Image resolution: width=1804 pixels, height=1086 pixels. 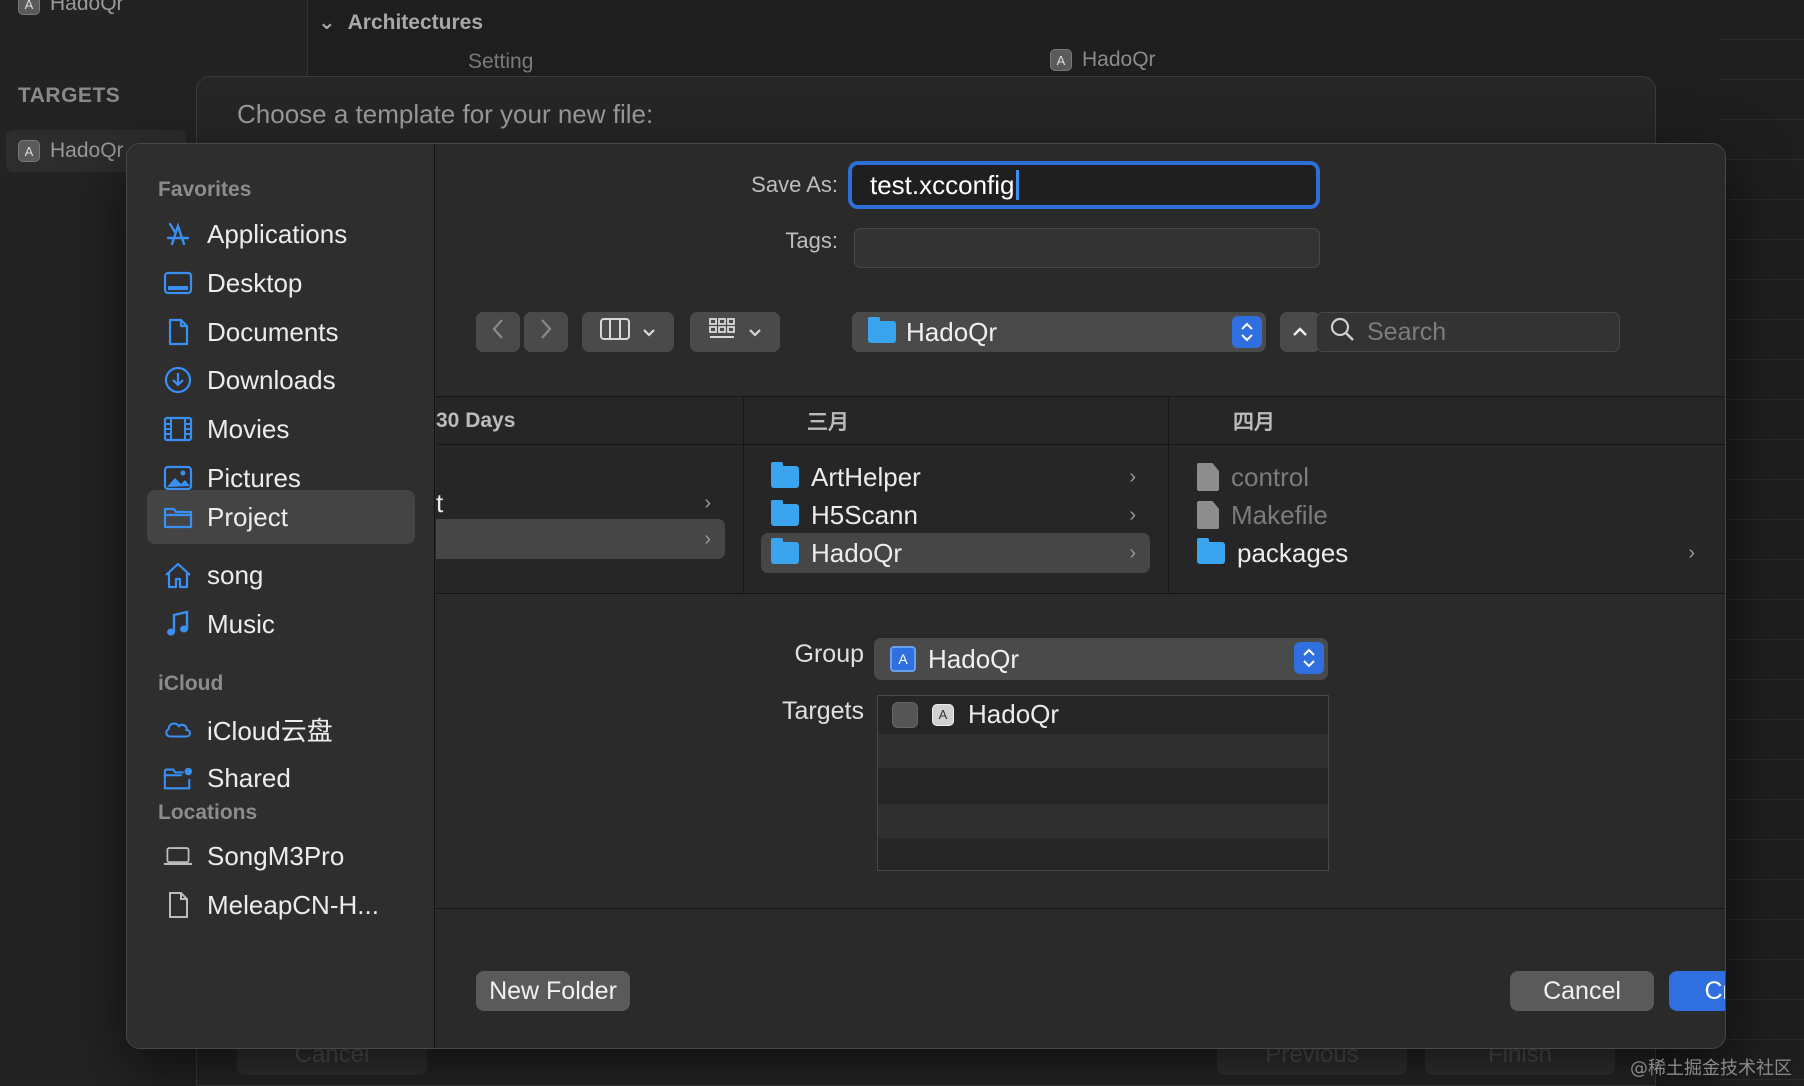 What do you see at coordinates (1711, 1068) in the screenshot?
I see `watermark: @稀土掘金技术社区` at bounding box center [1711, 1068].